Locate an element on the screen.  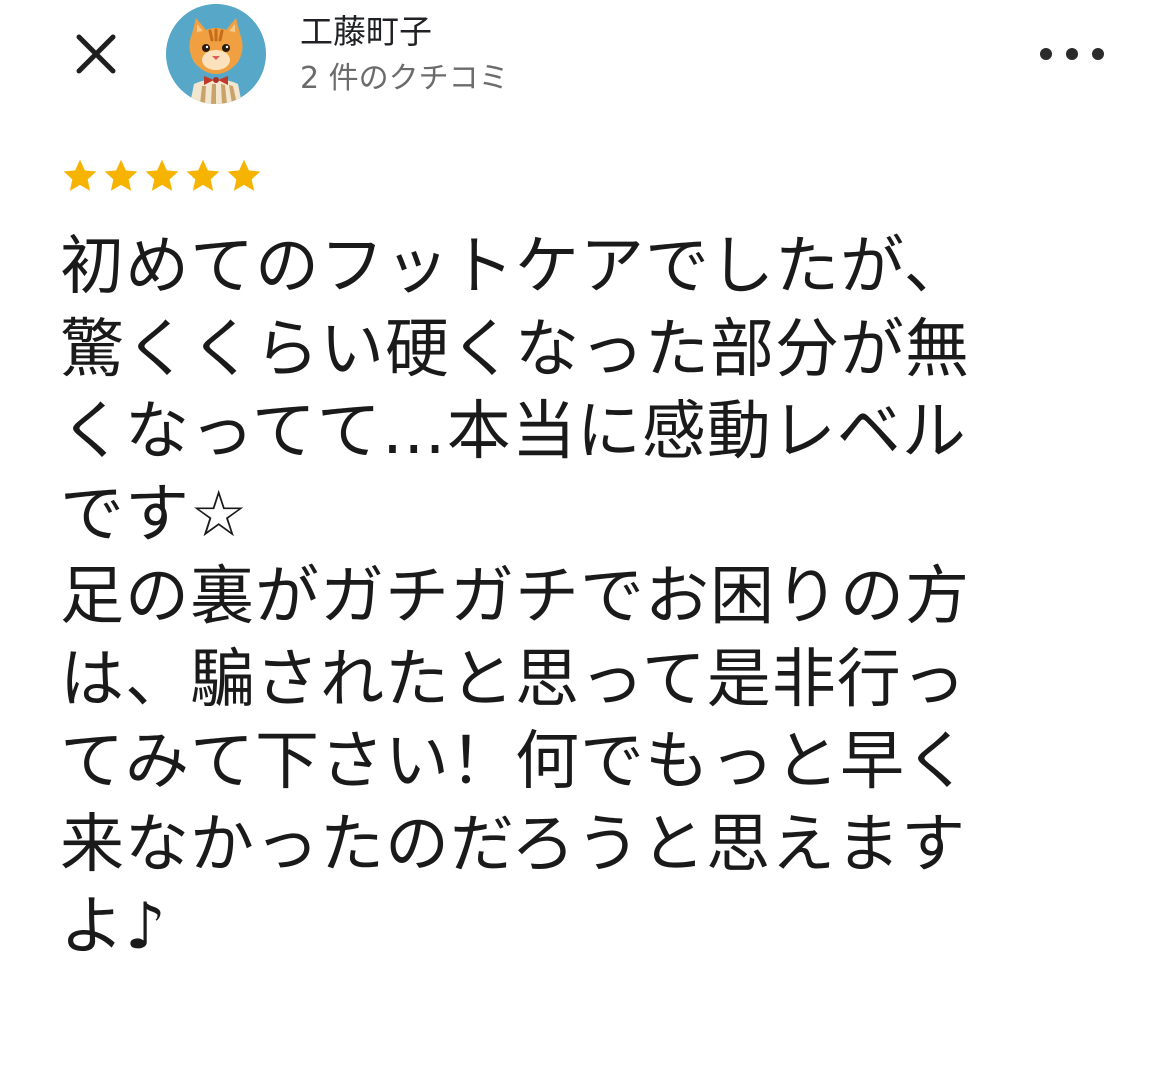
close-button is located at coordinates (96, 54).